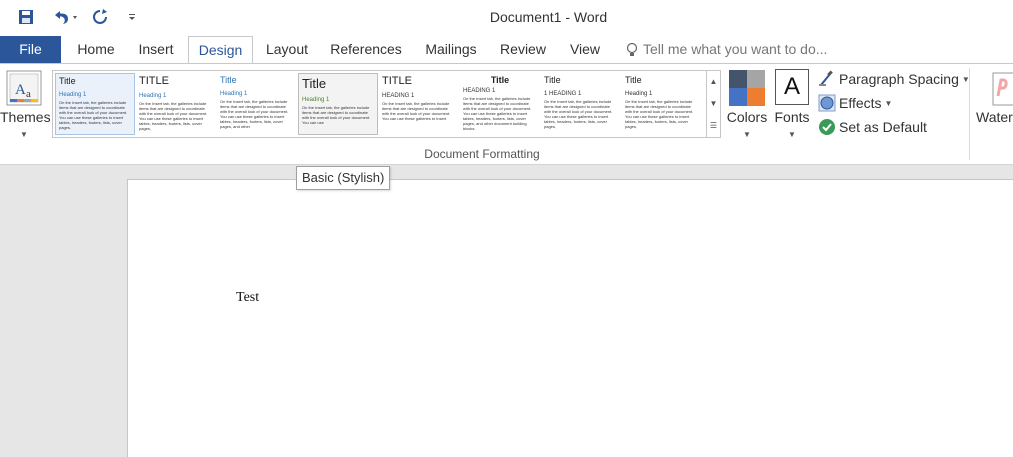  Describe the element at coordinates (30, 49) in the screenshot. I see `tab-file: File` at that location.